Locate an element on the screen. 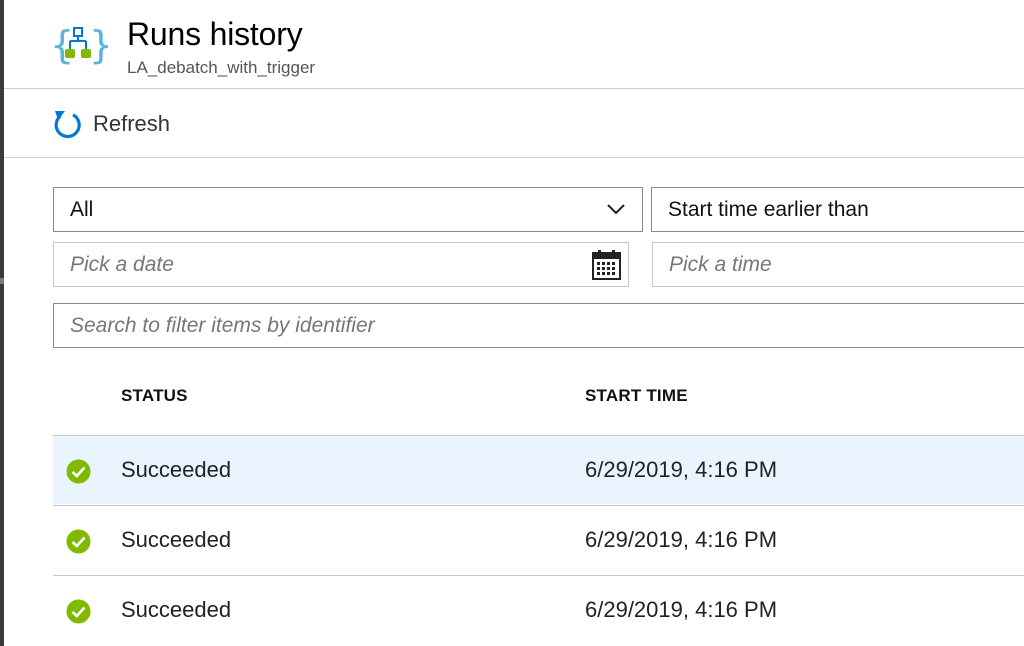 The width and height of the screenshot is (1024, 646). time-picker-input: Pick a time is located at coordinates (838, 264).